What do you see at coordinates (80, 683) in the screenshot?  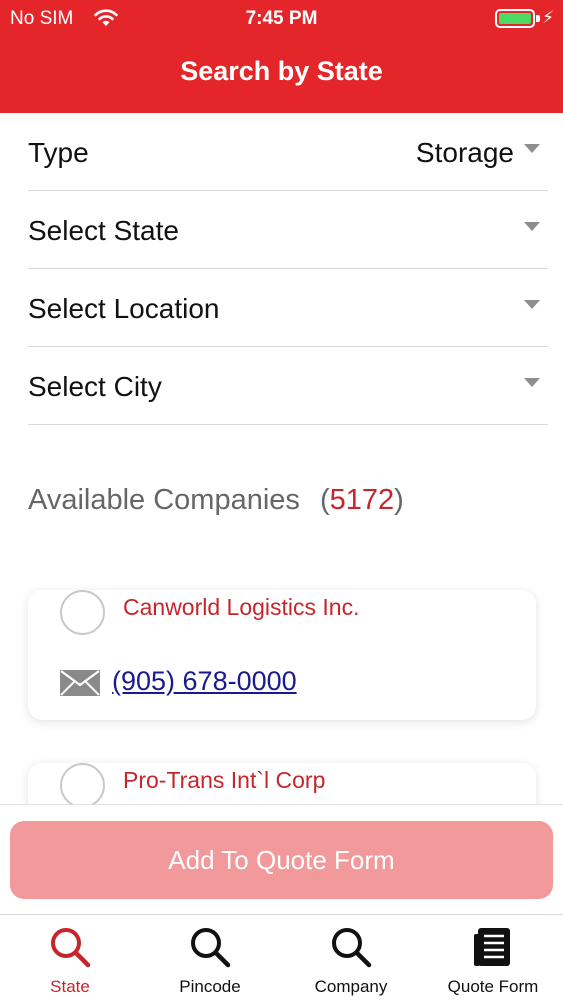 I see `mail-icon` at bounding box center [80, 683].